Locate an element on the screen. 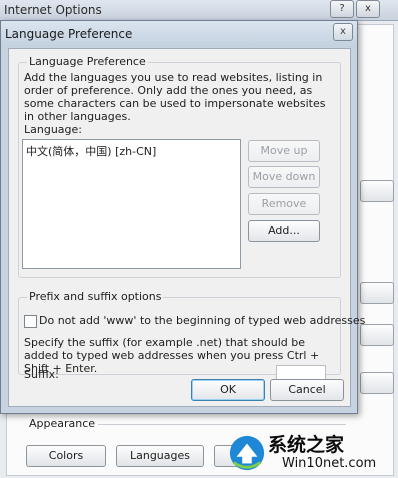 This screenshot has width=398, height=478. suffix-label: Suffix: is located at coordinates (41, 374).